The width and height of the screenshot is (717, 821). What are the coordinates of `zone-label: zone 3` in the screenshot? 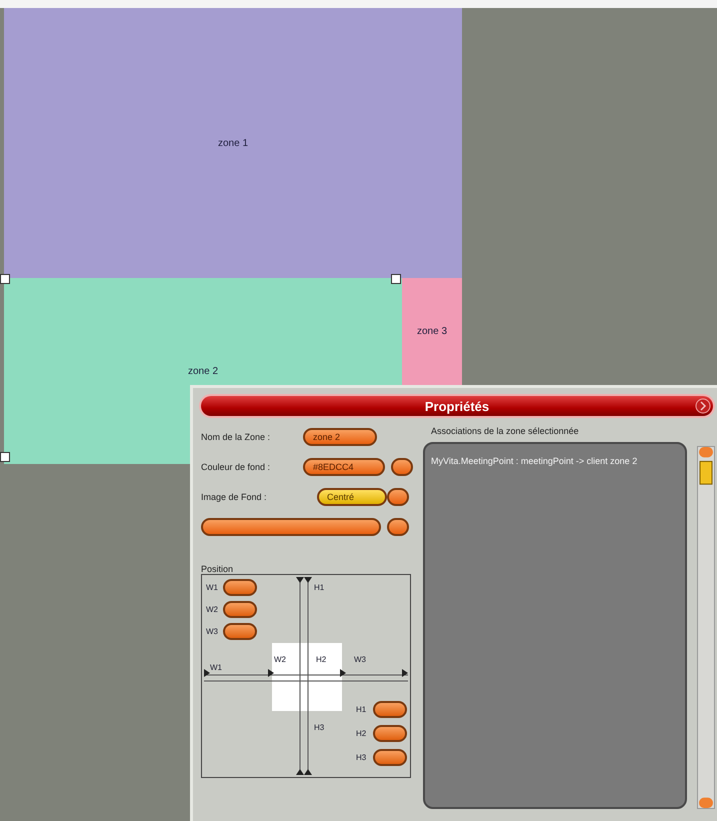 It's located at (432, 331).